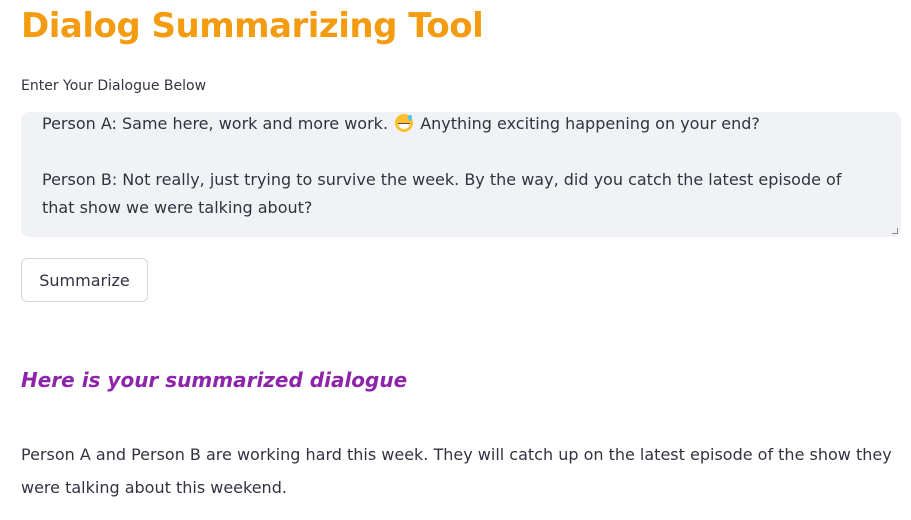 This screenshot has height=520, width=911. Describe the element at coordinates (590, 123) in the screenshot. I see `dialogue-line-1-end: Anything exciting happening on your end?` at that location.